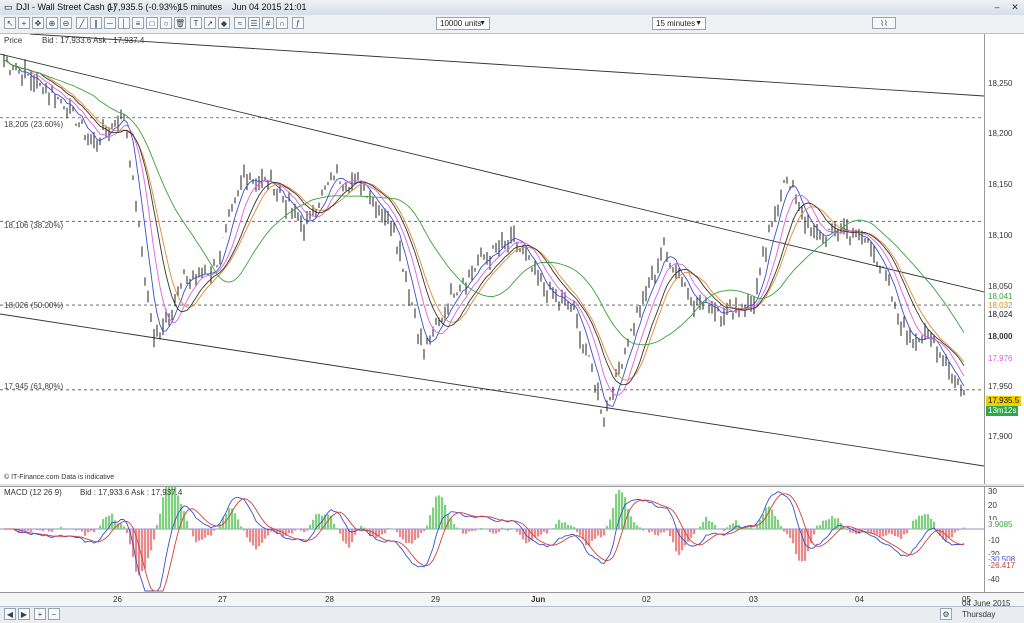 The image size is (1024, 623). Describe the element at coordinates (124, 23) in the screenshot. I see `vertical-line-icon: │` at that location.